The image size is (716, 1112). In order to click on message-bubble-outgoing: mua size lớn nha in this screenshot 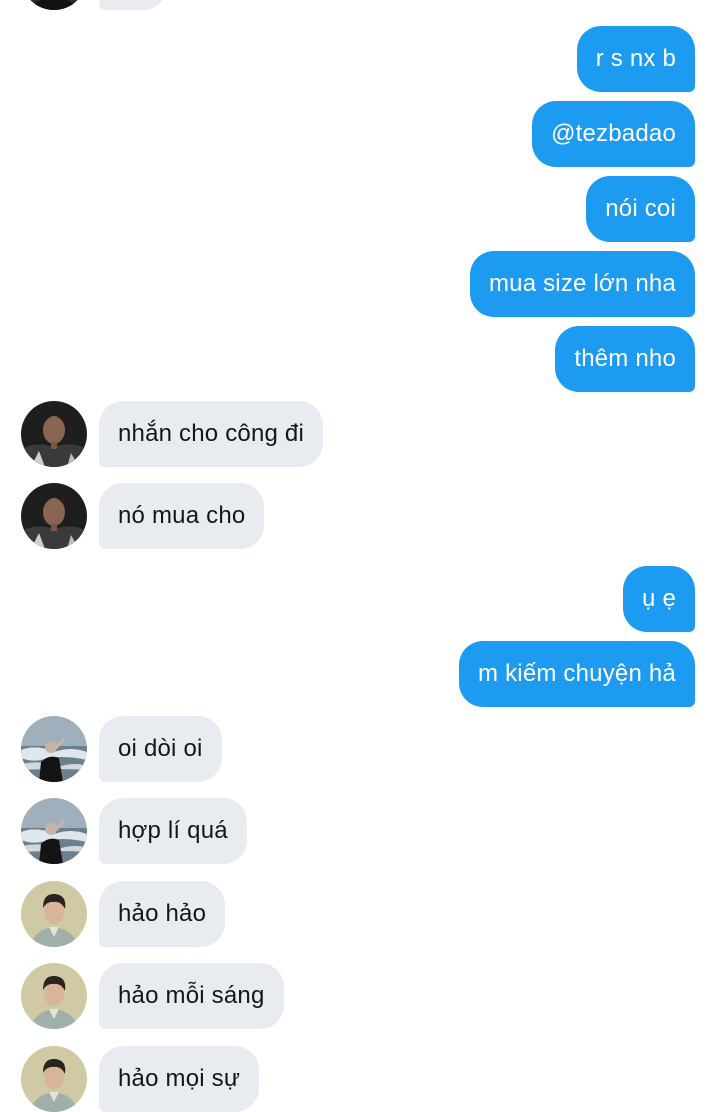, I will do `click(582, 284)`.